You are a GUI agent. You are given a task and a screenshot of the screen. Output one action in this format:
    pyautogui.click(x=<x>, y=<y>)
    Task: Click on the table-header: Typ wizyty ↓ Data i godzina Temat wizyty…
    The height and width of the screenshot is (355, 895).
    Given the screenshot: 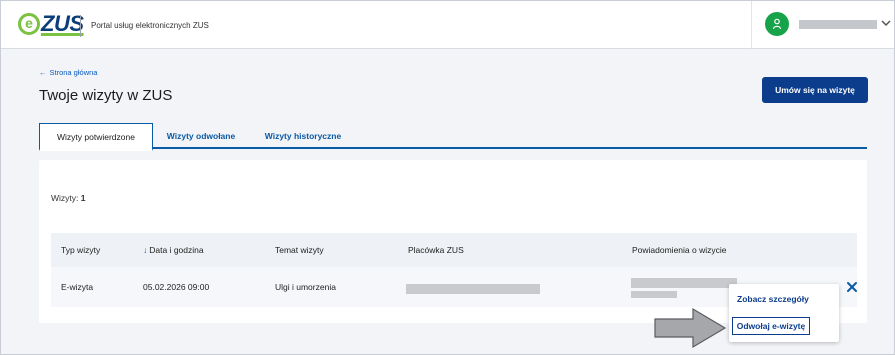 What is the action you would take?
    pyautogui.click(x=454, y=250)
    